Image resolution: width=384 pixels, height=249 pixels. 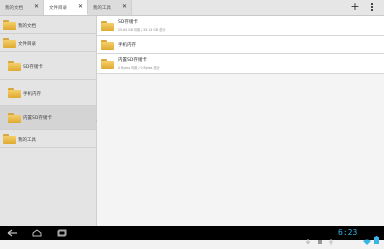 What do you see at coordinates (48, 25) in the screenshot?
I see `sidebar-item-my-documents: 我的文档` at bounding box center [48, 25].